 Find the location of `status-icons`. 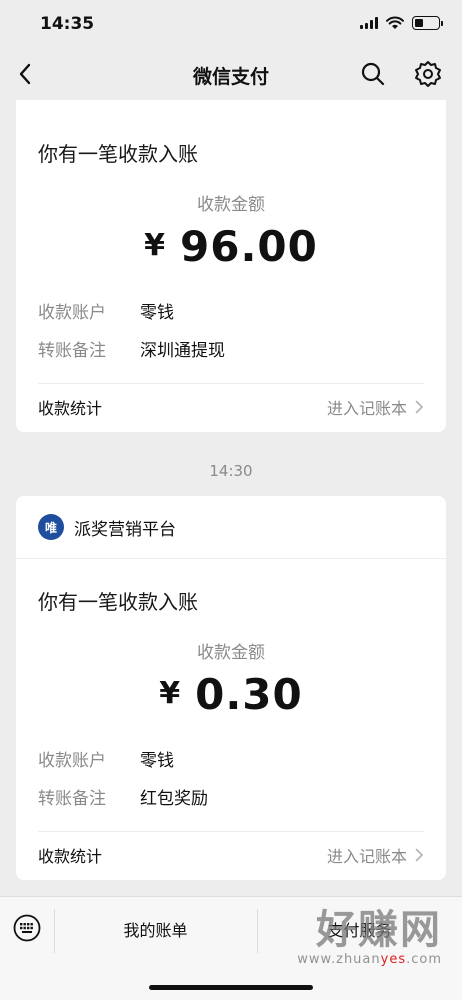

status-icons is located at coordinates (401, 23).